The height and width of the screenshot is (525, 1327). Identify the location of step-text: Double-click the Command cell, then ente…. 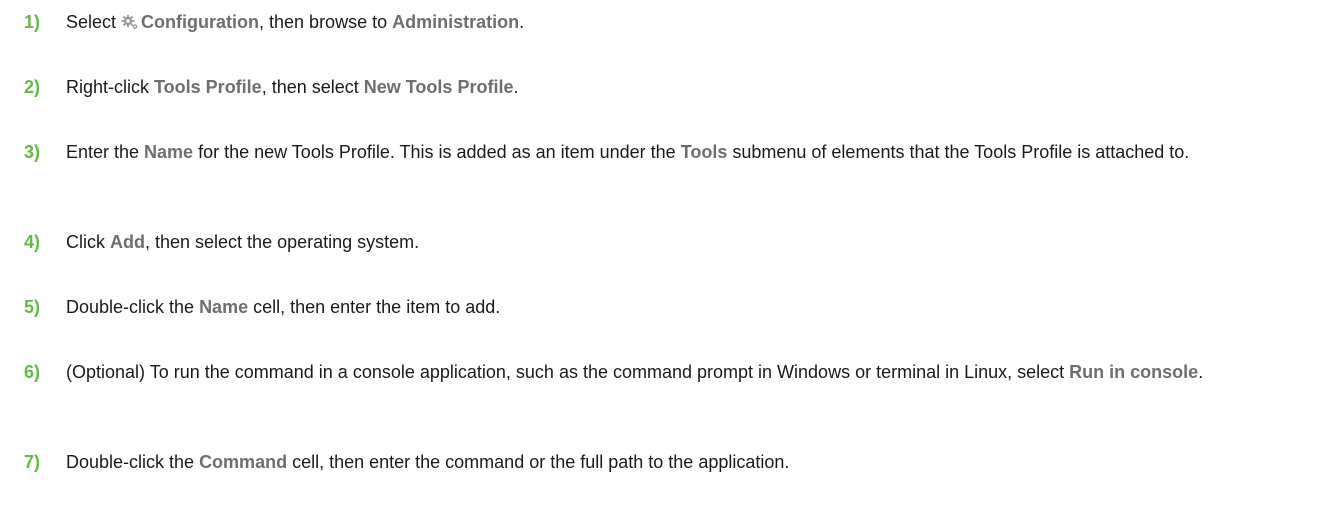
(681, 462).